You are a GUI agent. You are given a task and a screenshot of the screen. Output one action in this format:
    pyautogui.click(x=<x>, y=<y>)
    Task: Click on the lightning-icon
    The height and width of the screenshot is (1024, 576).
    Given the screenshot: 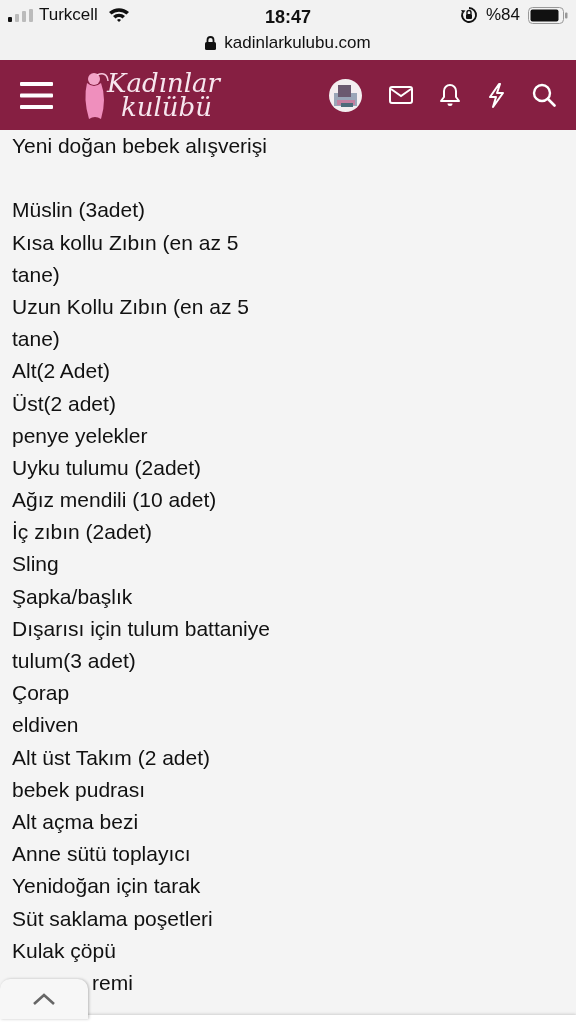 What is the action you would take?
    pyautogui.click(x=496, y=95)
    